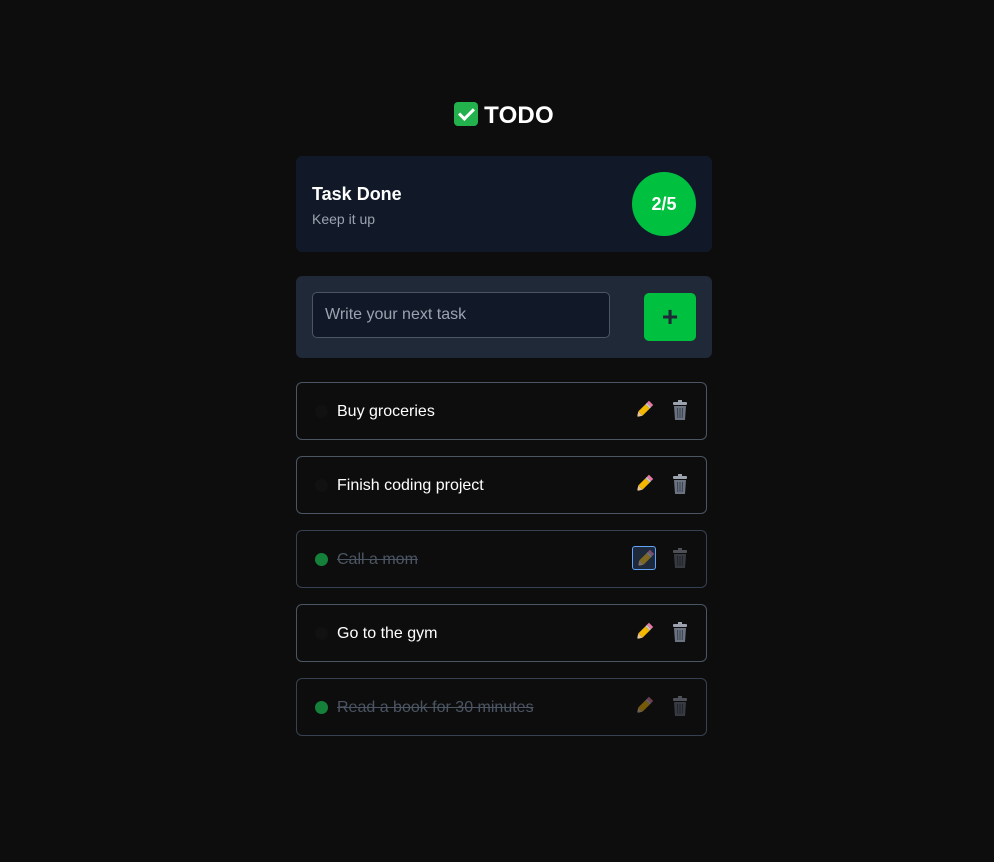  Describe the element at coordinates (501, 411) in the screenshot. I see `task-item: Buy groceries` at that location.